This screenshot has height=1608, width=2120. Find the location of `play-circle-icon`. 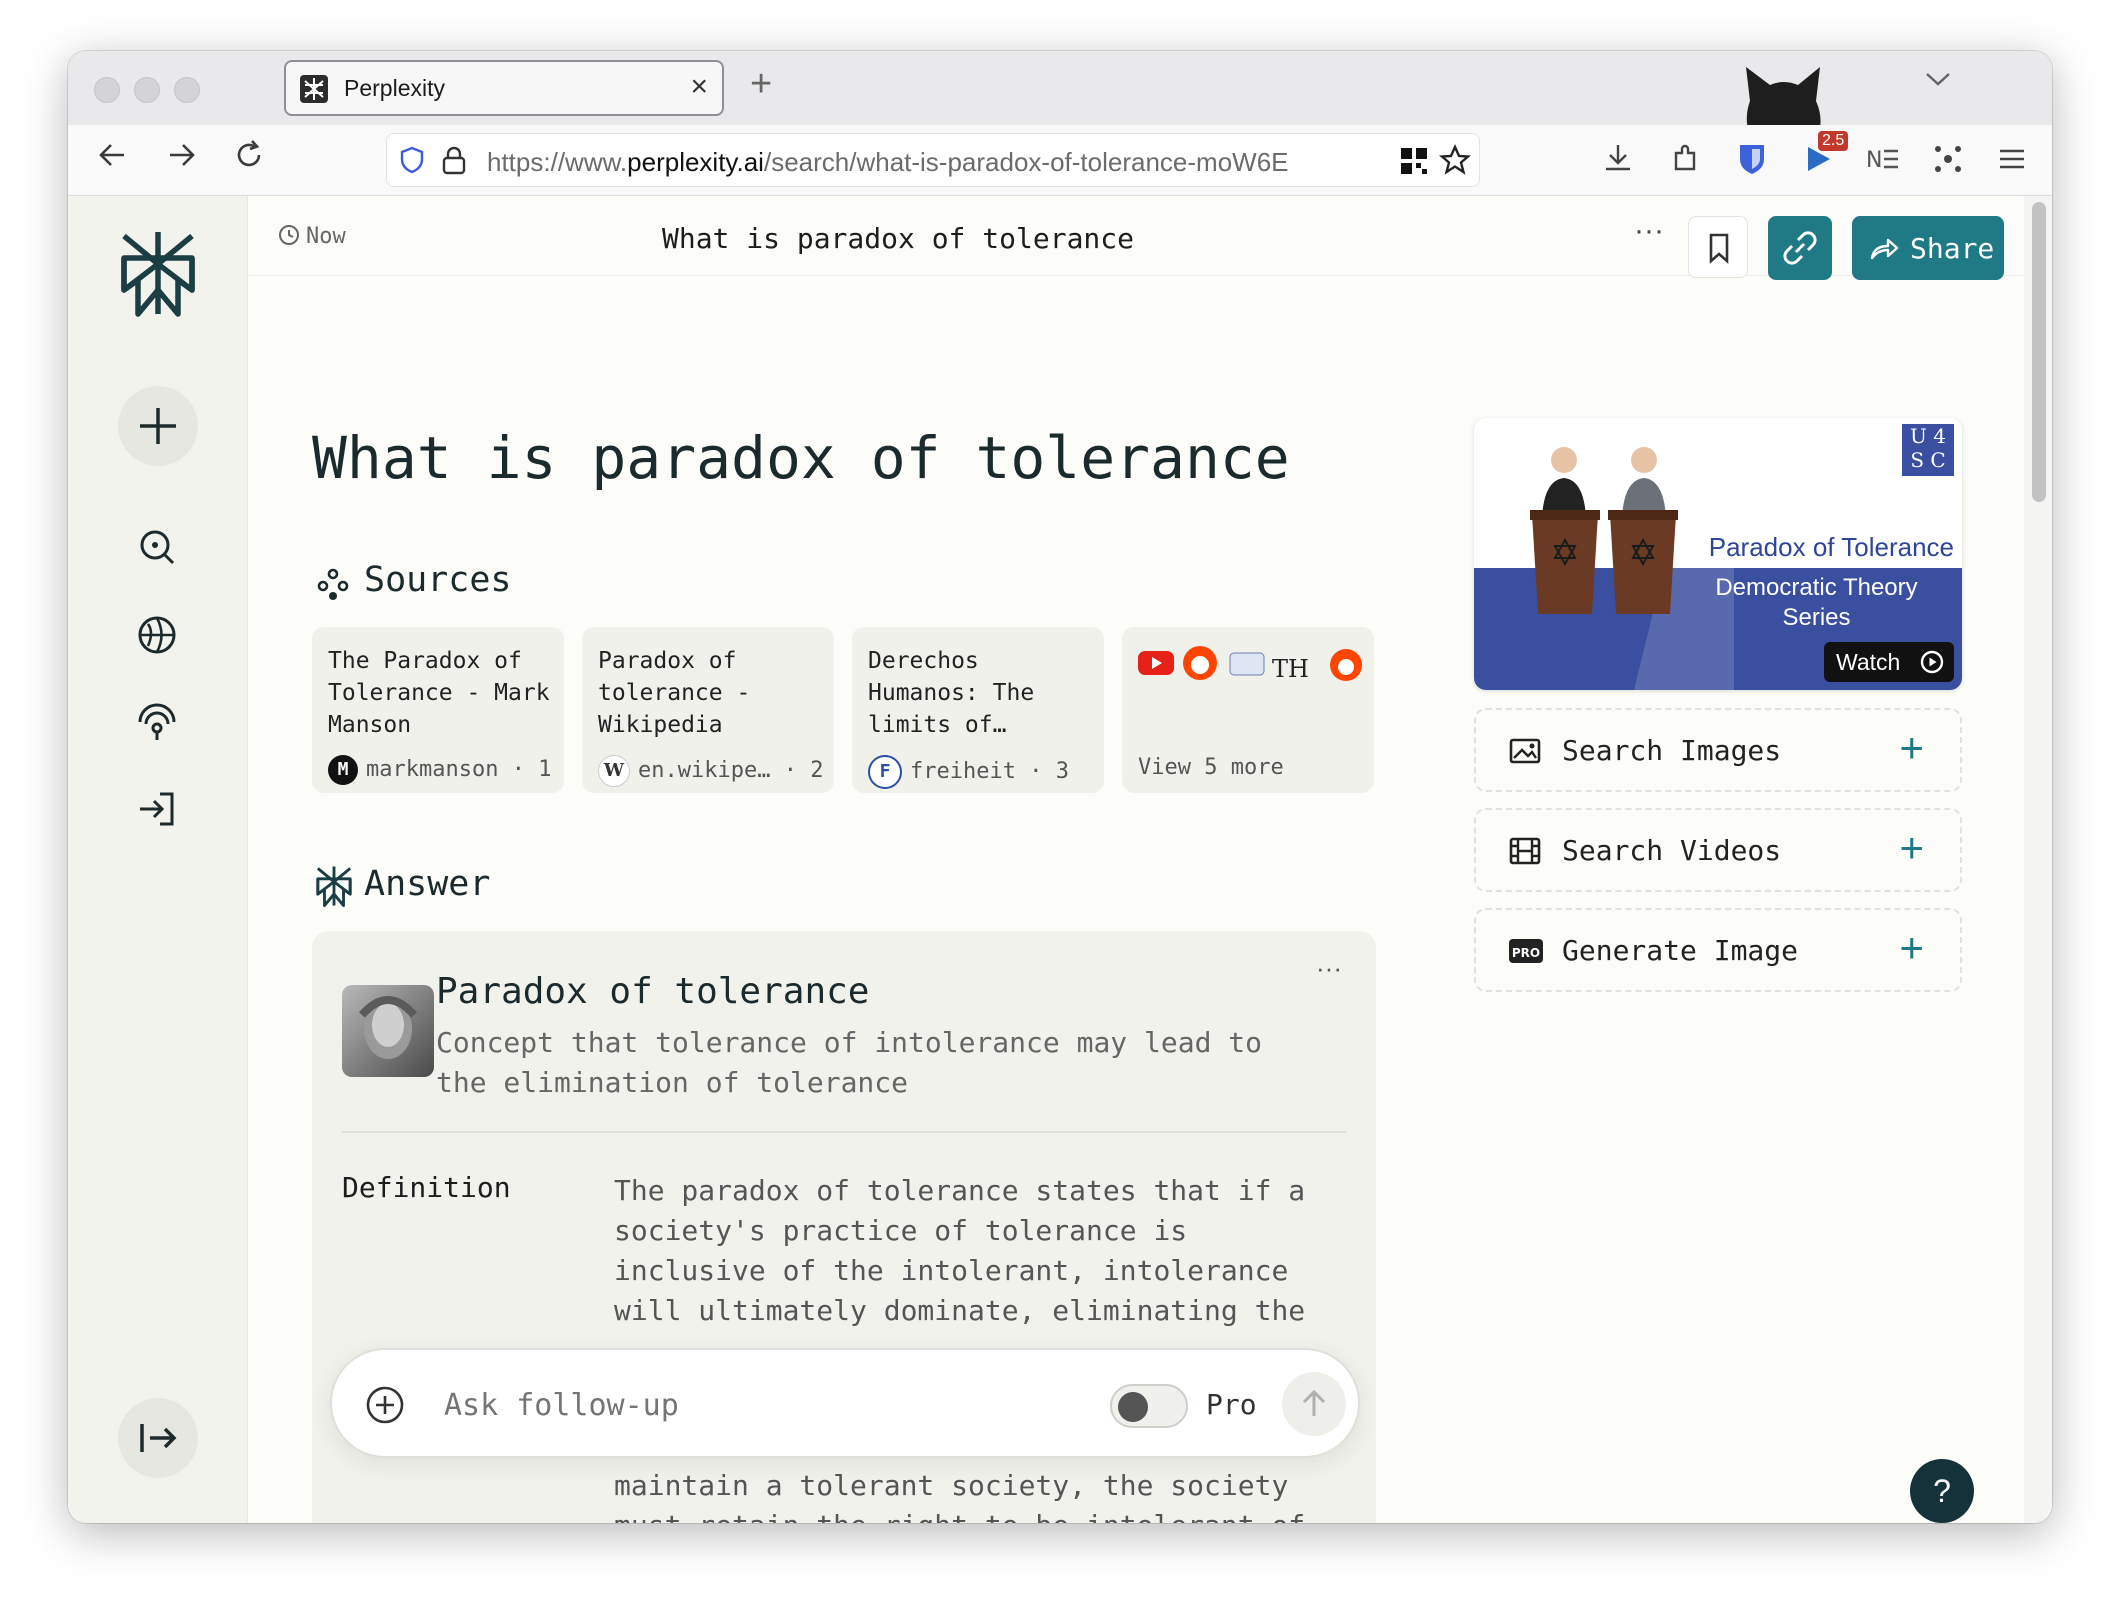

play-circle-icon is located at coordinates (1932, 662).